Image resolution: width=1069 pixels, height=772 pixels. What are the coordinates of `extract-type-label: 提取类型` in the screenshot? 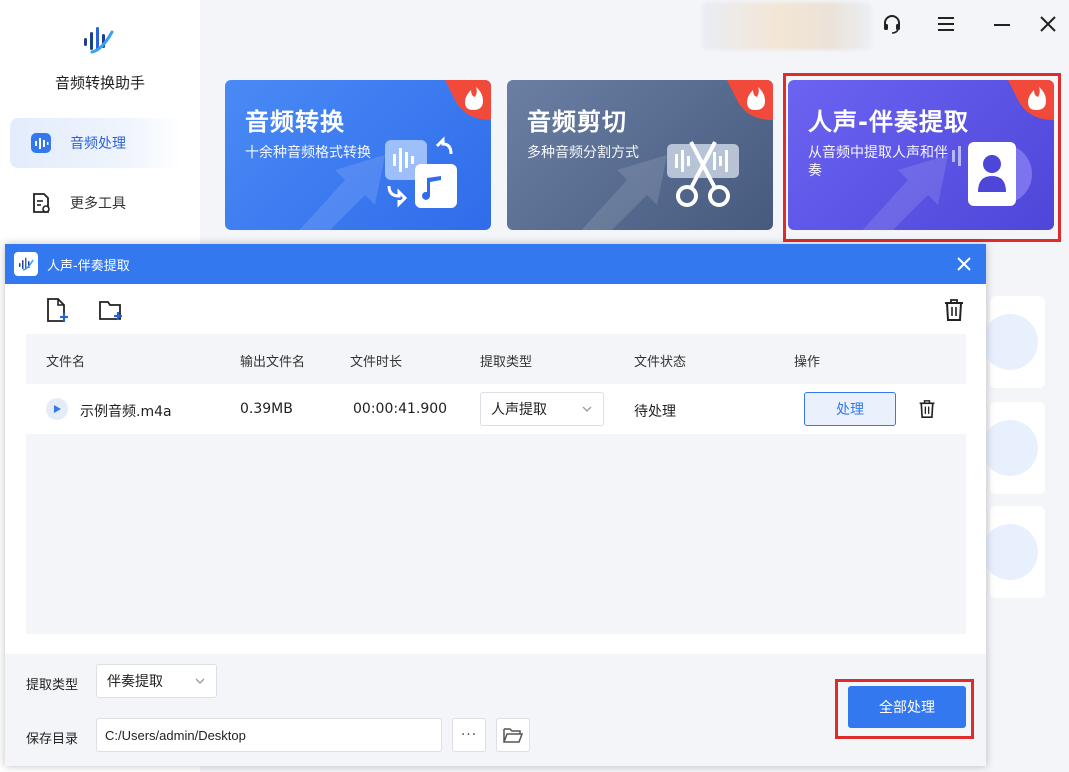 It's located at (52, 685).